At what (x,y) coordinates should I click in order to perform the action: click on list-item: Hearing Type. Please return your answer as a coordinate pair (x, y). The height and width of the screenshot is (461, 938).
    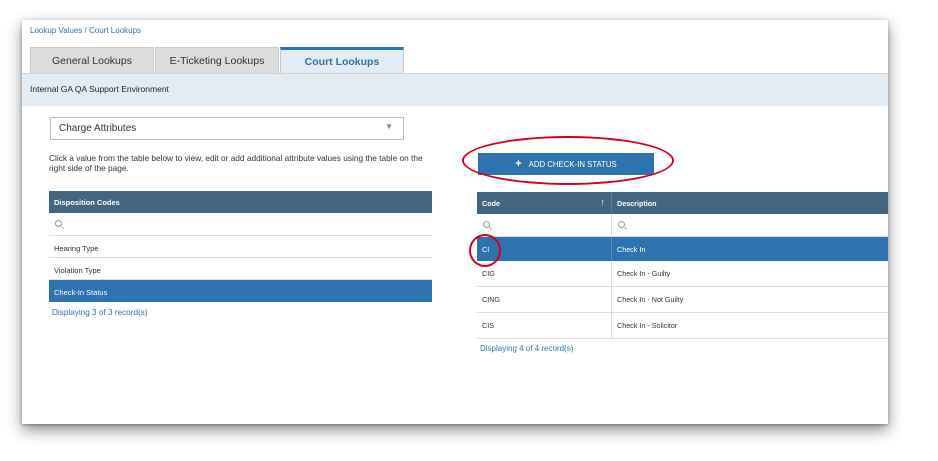
    Looking at the image, I should click on (240, 247).